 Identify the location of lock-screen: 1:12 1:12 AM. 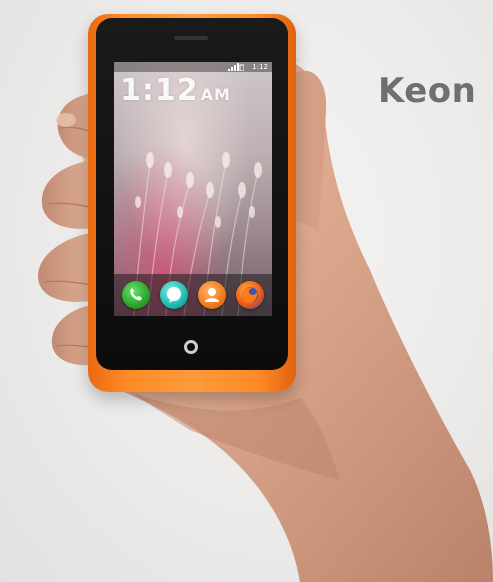
(193, 189).